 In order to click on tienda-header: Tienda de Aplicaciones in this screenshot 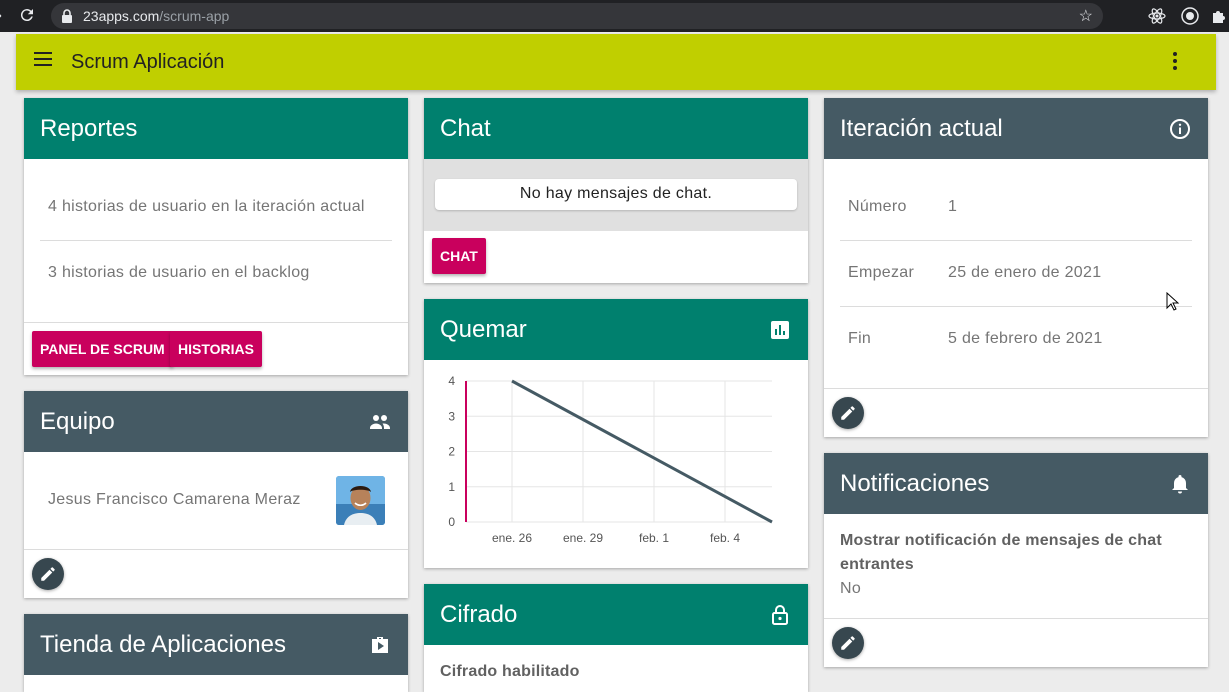, I will do `click(216, 644)`.